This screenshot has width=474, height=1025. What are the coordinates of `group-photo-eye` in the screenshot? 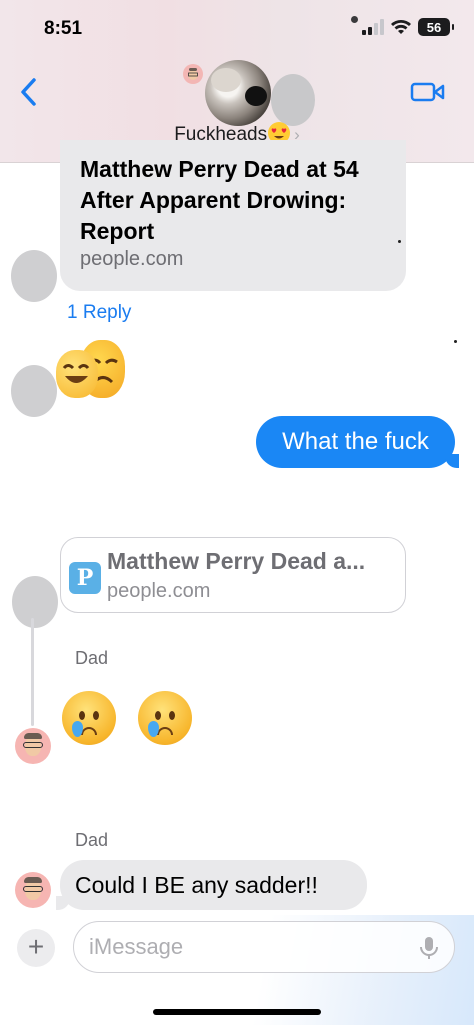 It's located at (256, 96).